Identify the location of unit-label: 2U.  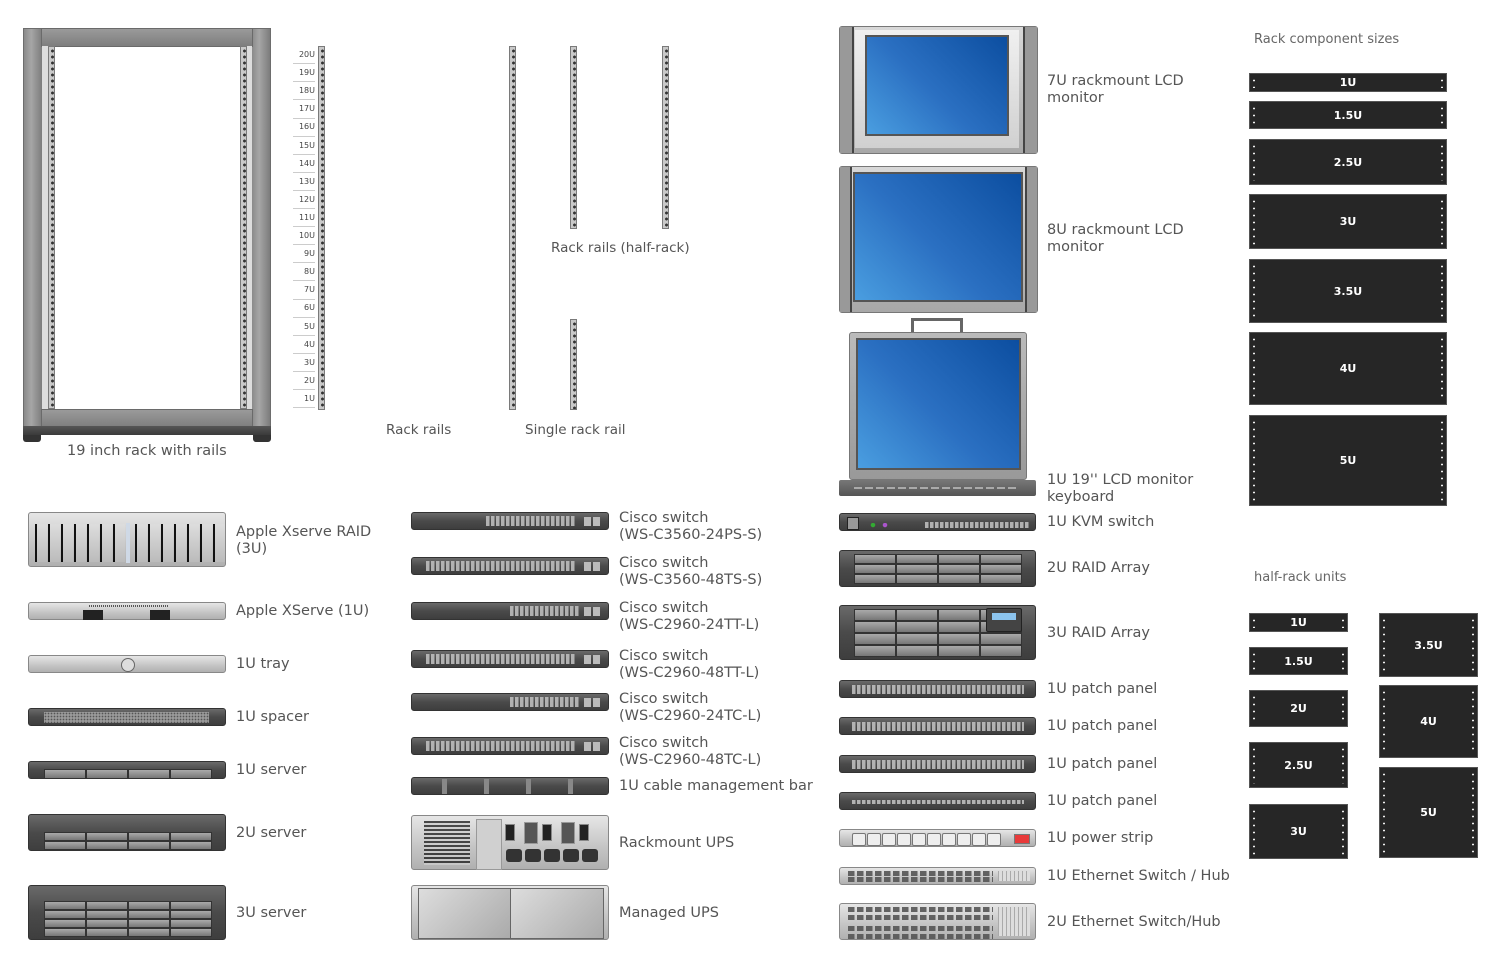
(304, 381).